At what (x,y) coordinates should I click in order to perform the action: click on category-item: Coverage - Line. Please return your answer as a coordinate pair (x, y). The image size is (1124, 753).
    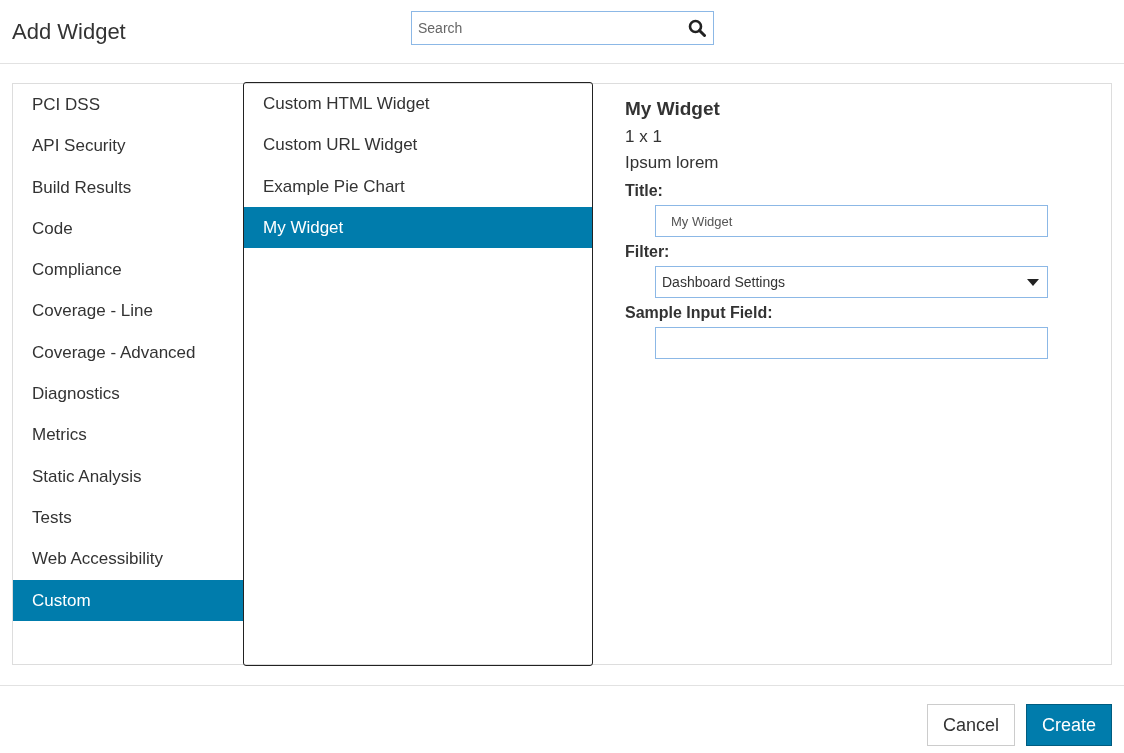
    Looking at the image, I should click on (128, 311).